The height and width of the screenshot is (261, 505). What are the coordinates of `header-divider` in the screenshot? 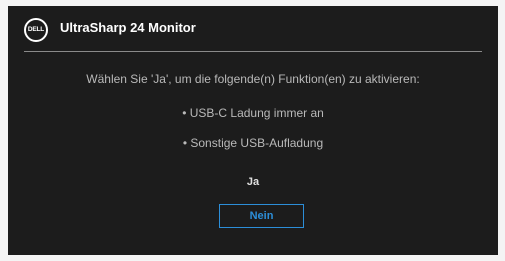 It's located at (253, 51).